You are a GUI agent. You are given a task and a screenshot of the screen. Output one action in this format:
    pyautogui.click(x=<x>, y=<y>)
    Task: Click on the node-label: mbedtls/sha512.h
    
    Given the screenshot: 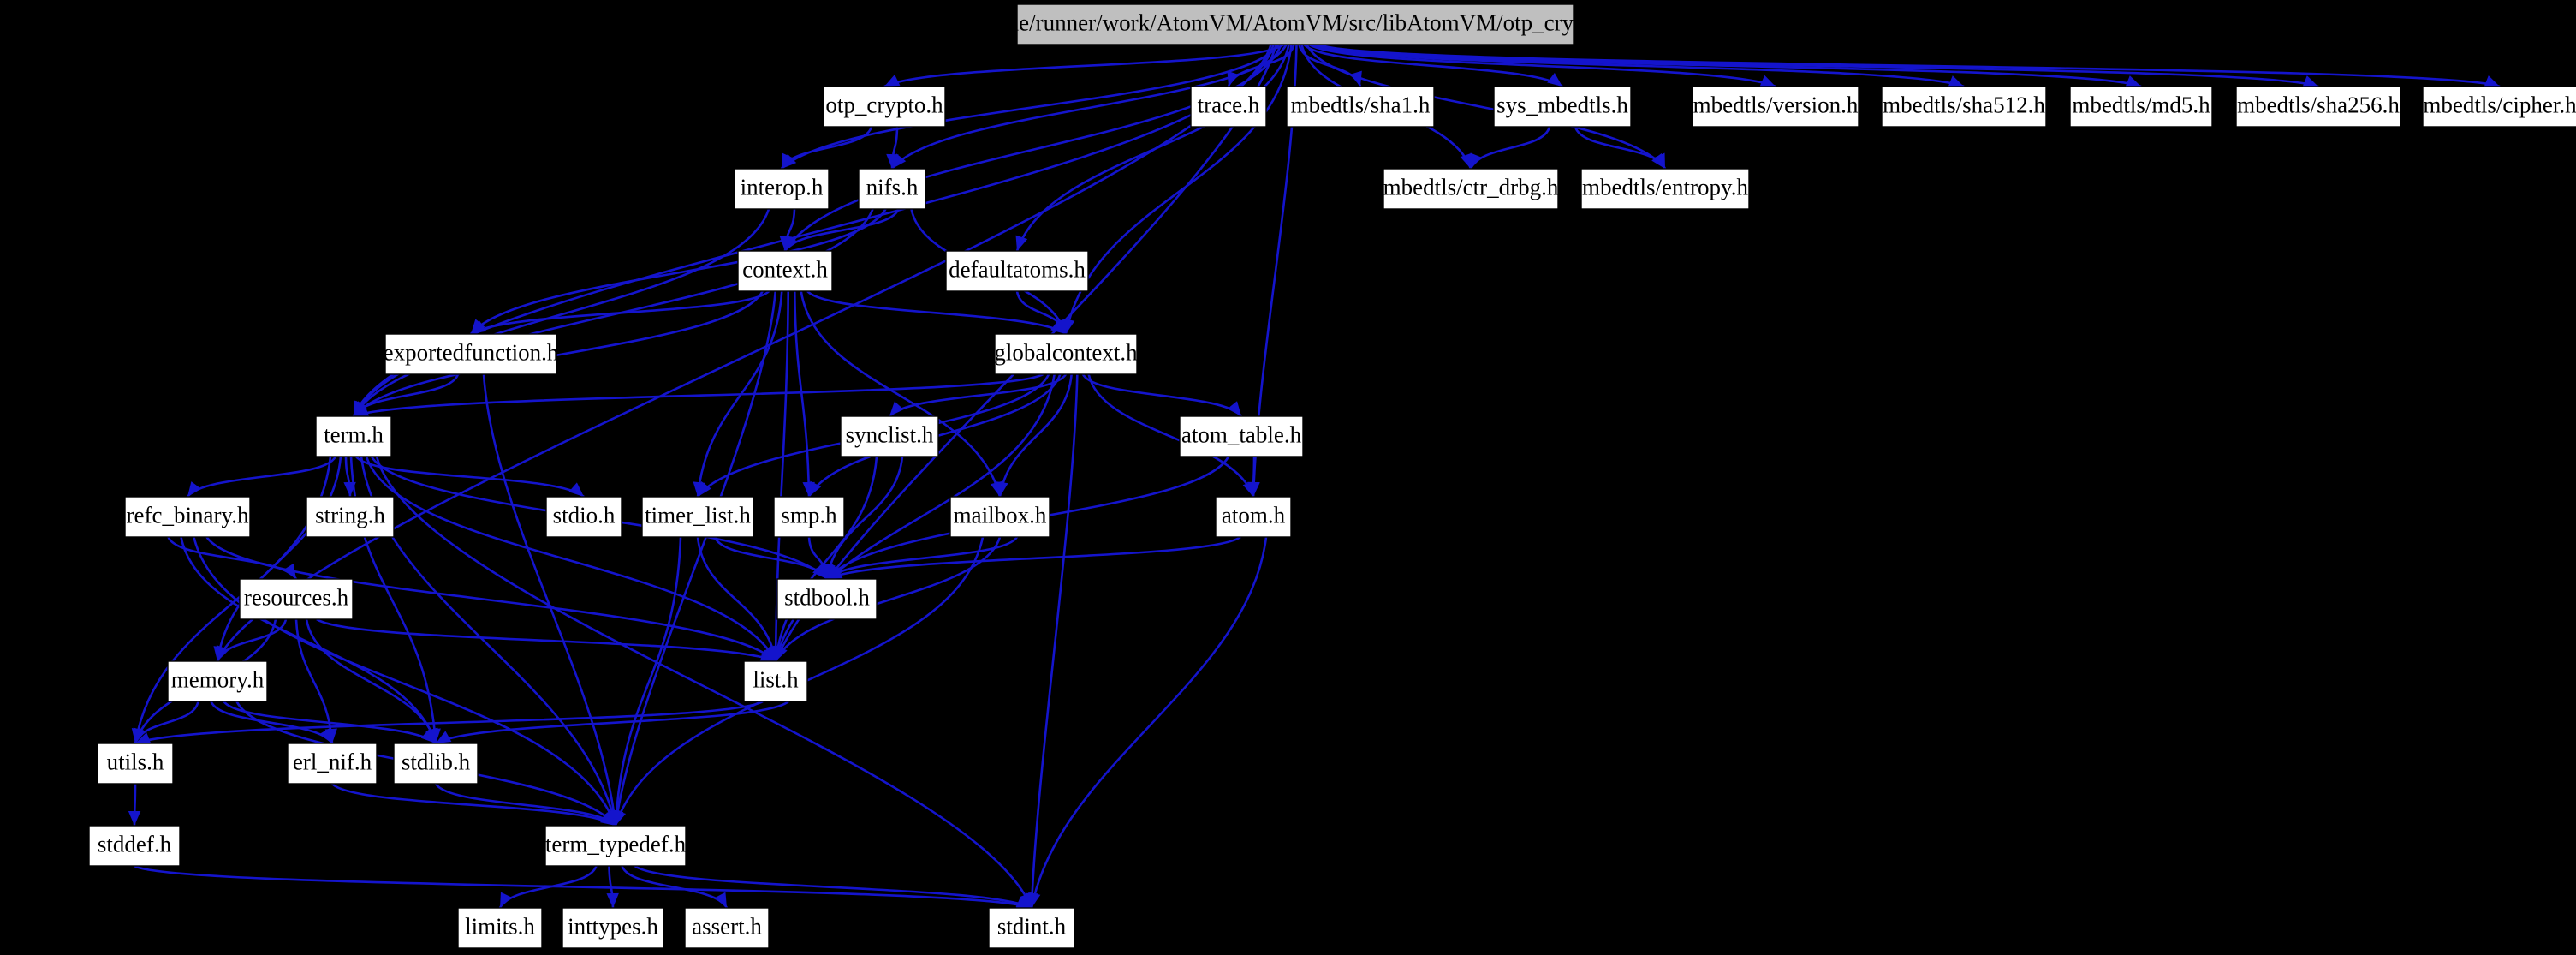 What is the action you would take?
    pyautogui.click(x=1964, y=105)
    